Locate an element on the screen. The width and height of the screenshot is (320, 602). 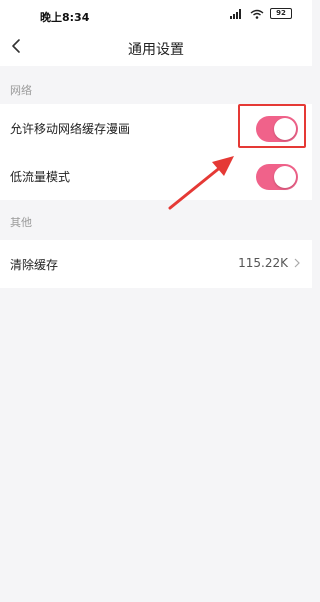
annotation-arrow-icon is located at coordinates (201, 183).